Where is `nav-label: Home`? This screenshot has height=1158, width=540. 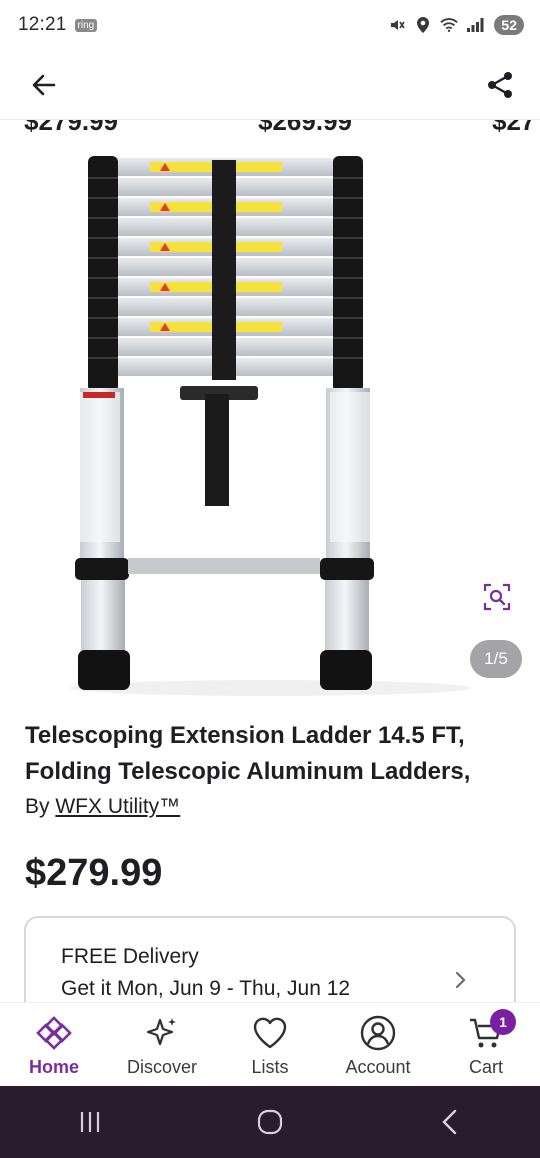 nav-label: Home is located at coordinates (53, 1067).